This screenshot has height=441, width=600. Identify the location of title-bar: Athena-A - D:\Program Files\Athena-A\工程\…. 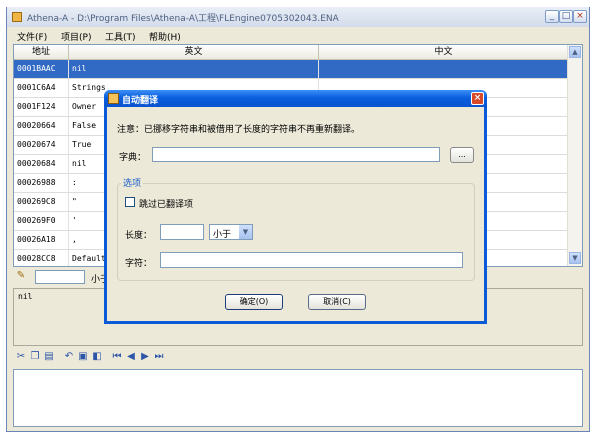
(298, 17).